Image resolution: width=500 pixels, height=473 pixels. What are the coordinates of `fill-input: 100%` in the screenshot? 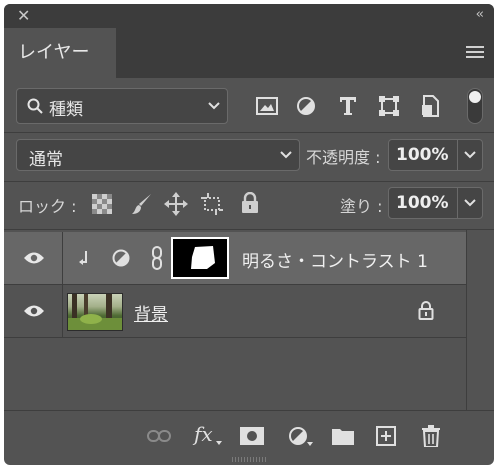 It's located at (423, 203).